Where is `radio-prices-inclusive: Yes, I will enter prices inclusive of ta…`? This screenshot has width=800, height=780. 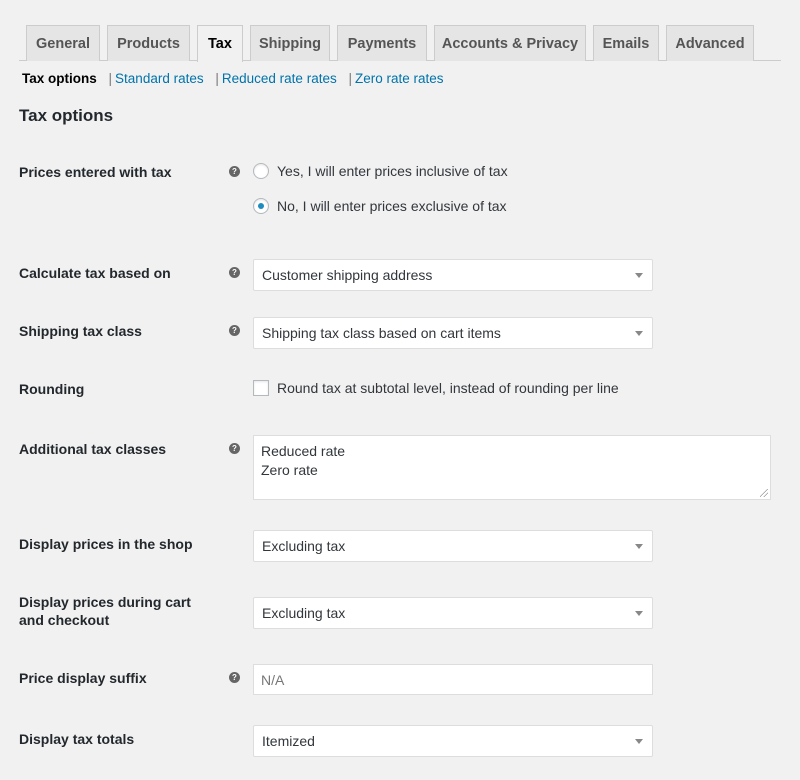 radio-prices-inclusive: Yes, I will enter prices inclusive of ta… is located at coordinates (380, 171).